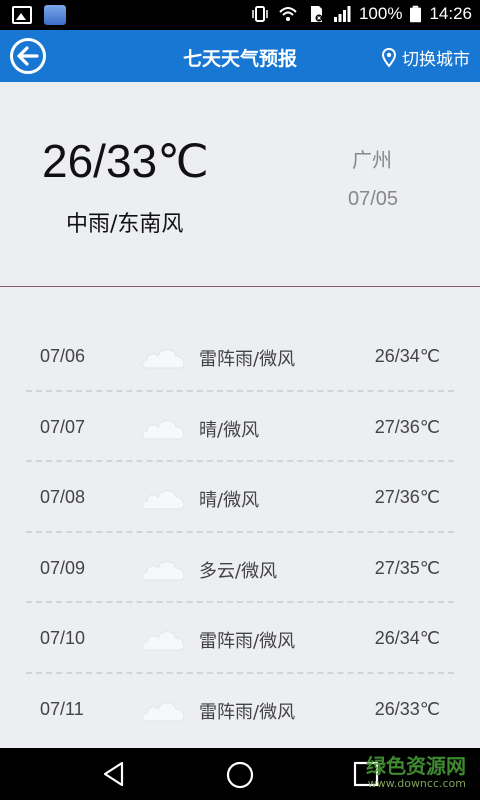 The height and width of the screenshot is (800, 480). I want to click on list-item: 07/10 雷阵雨/微风 26/34℃, so click(240, 639).